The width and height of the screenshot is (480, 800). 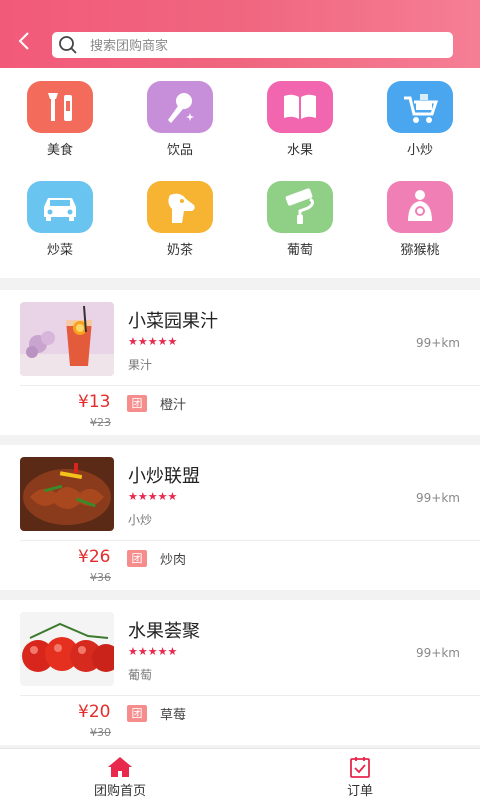 What do you see at coordinates (179, 250) in the screenshot?
I see `category-label: 奶茶` at bounding box center [179, 250].